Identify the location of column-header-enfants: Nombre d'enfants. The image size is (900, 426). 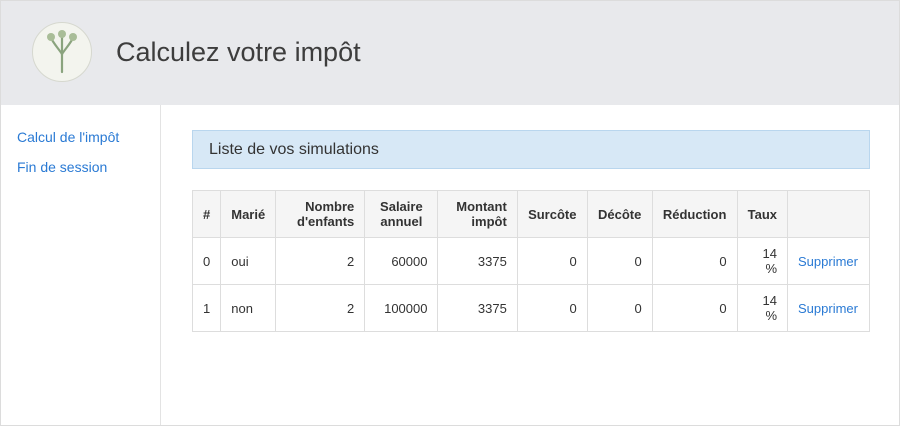
(320, 214).